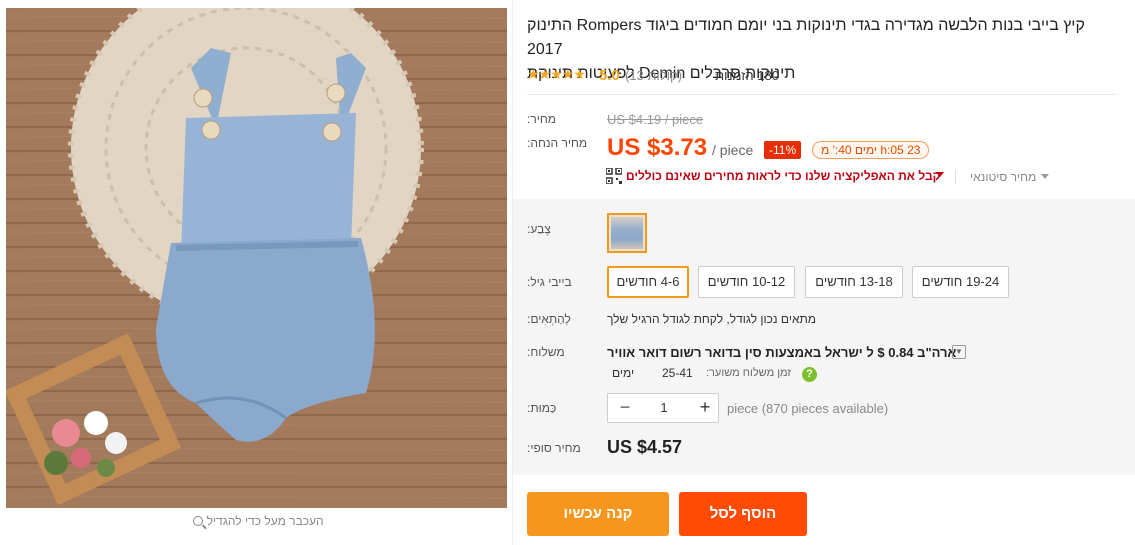  Describe the element at coordinates (854, 282) in the screenshot. I see `size-option-13-18: 13-18 חודשים` at that location.